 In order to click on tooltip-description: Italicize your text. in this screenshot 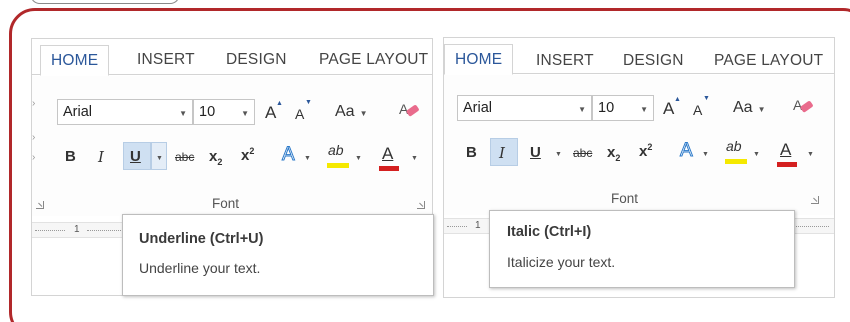, I will do `click(561, 262)`.